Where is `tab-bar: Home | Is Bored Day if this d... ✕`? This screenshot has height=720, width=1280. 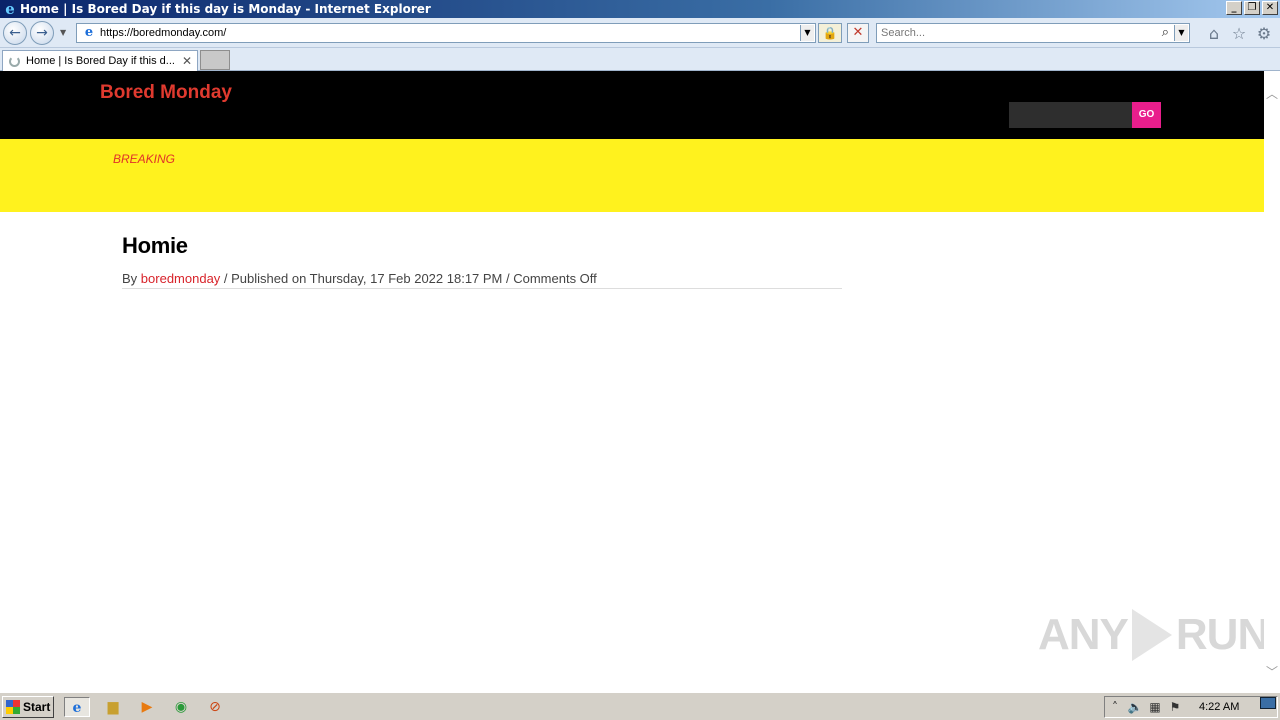
tab-bar: Home | Is Bored Day if this d... ✕ is located at coordinates (640, 59).